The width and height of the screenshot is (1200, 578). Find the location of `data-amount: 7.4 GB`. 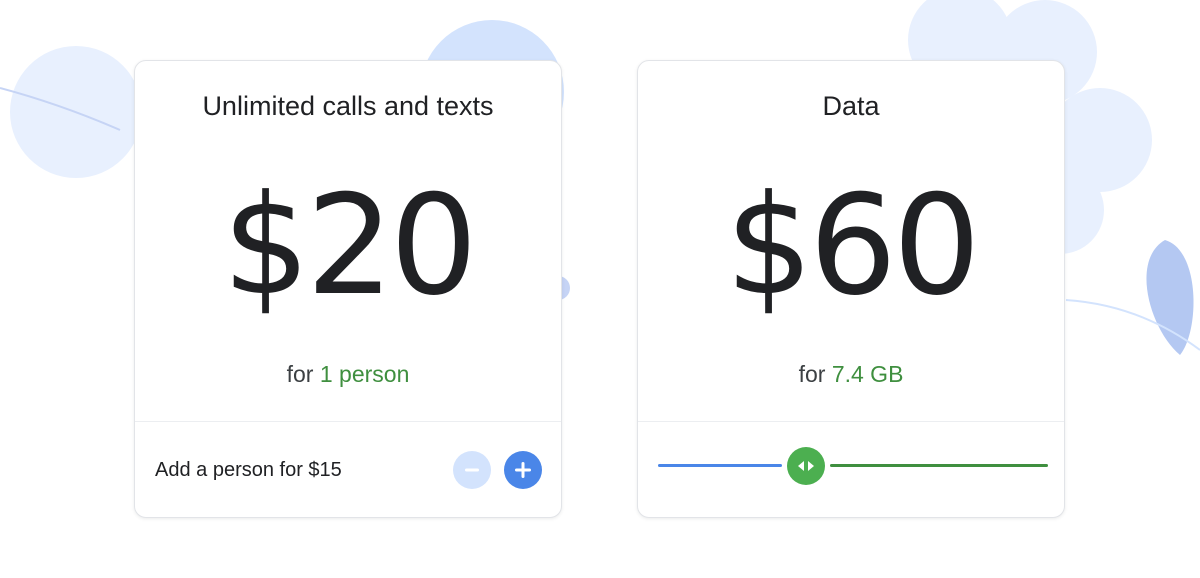

data-amount: 7.4 GB is located at coordinates (867, 374).